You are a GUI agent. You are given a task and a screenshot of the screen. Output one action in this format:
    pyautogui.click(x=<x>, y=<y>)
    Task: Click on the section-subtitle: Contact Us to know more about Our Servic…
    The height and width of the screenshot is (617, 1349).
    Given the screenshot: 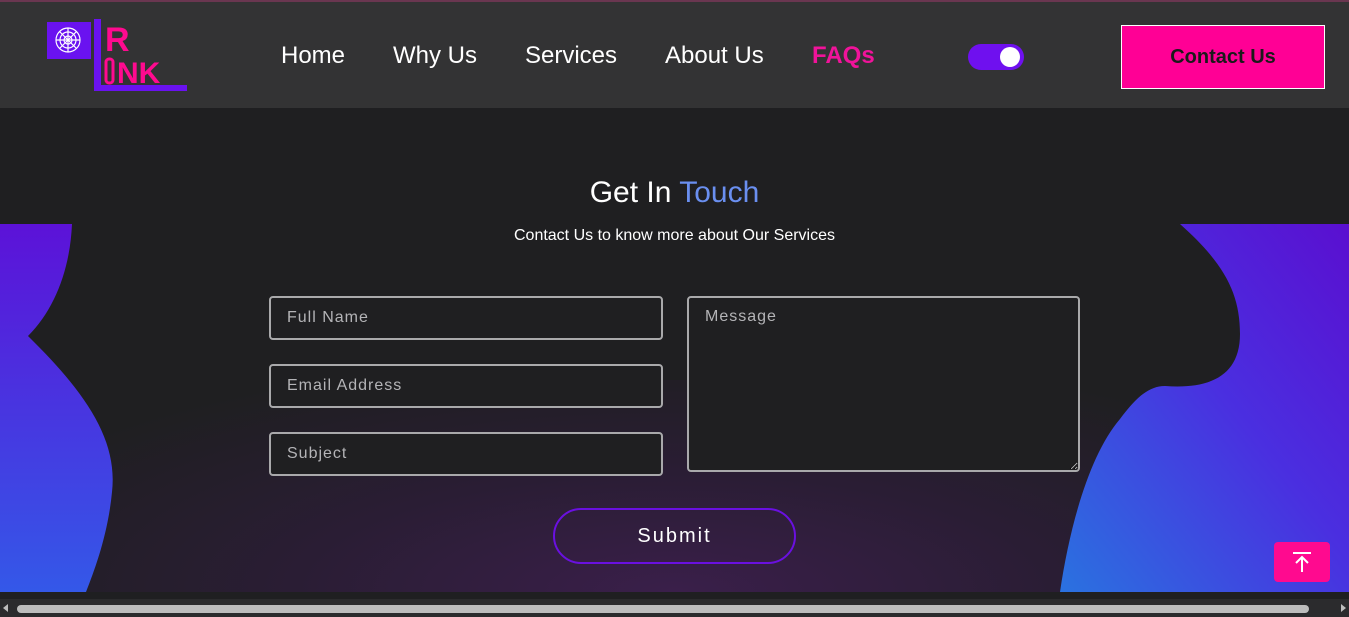 What is the action you would take?
    pyautogui.click(x=674, y=235)
    